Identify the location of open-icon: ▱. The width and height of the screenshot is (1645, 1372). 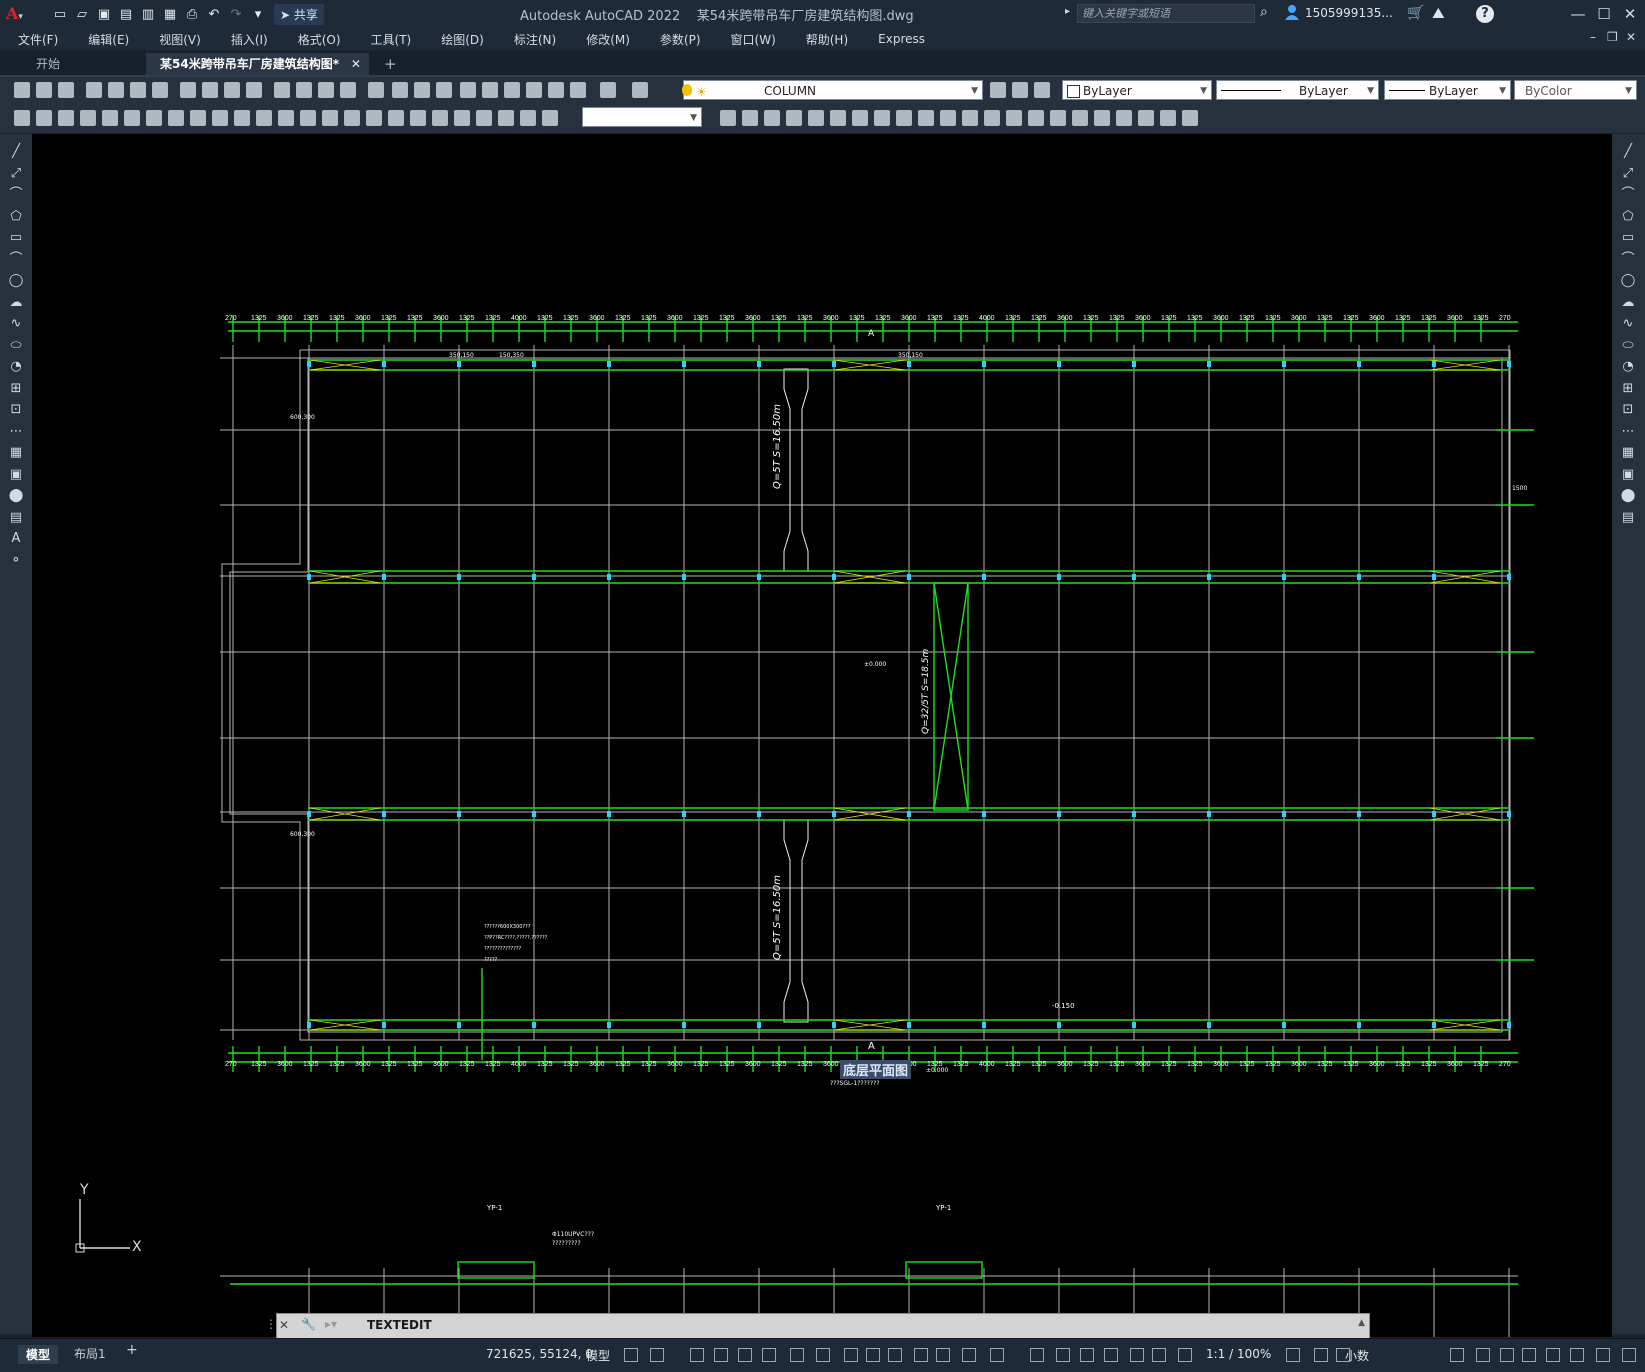
(82, 14).